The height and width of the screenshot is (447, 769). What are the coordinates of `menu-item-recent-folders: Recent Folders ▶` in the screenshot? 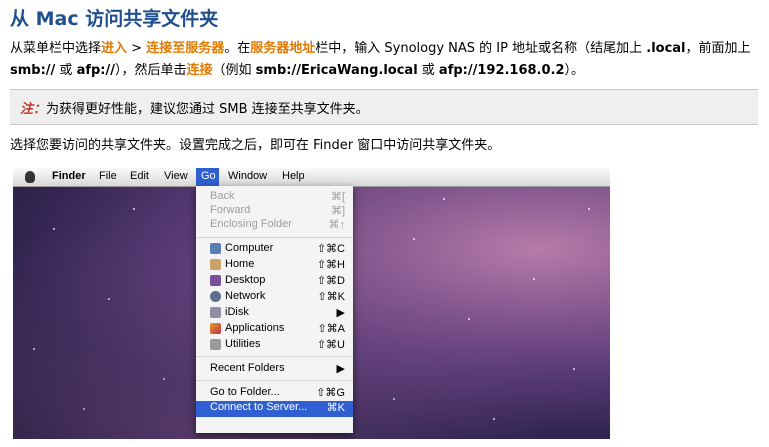 It's located at (274, 369).